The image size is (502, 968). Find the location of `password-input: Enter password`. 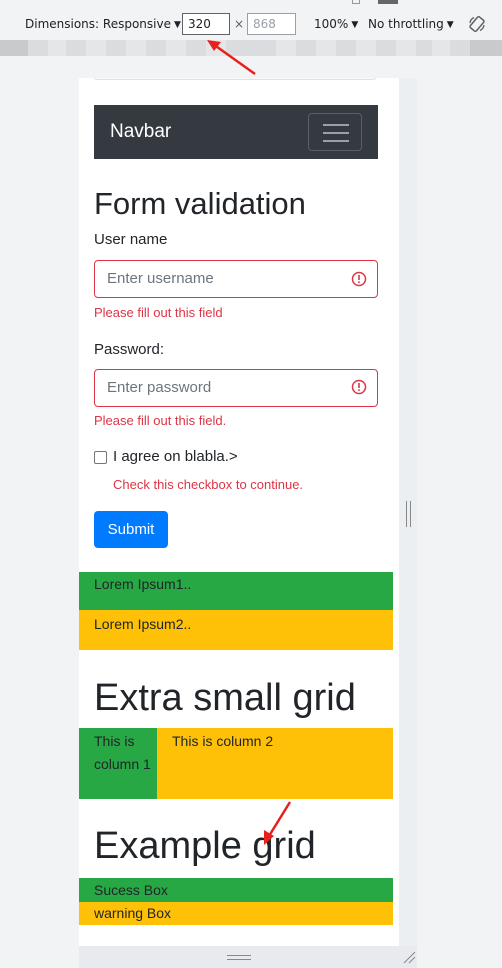

password-input: Enter password is located at coordinates (236, 388).